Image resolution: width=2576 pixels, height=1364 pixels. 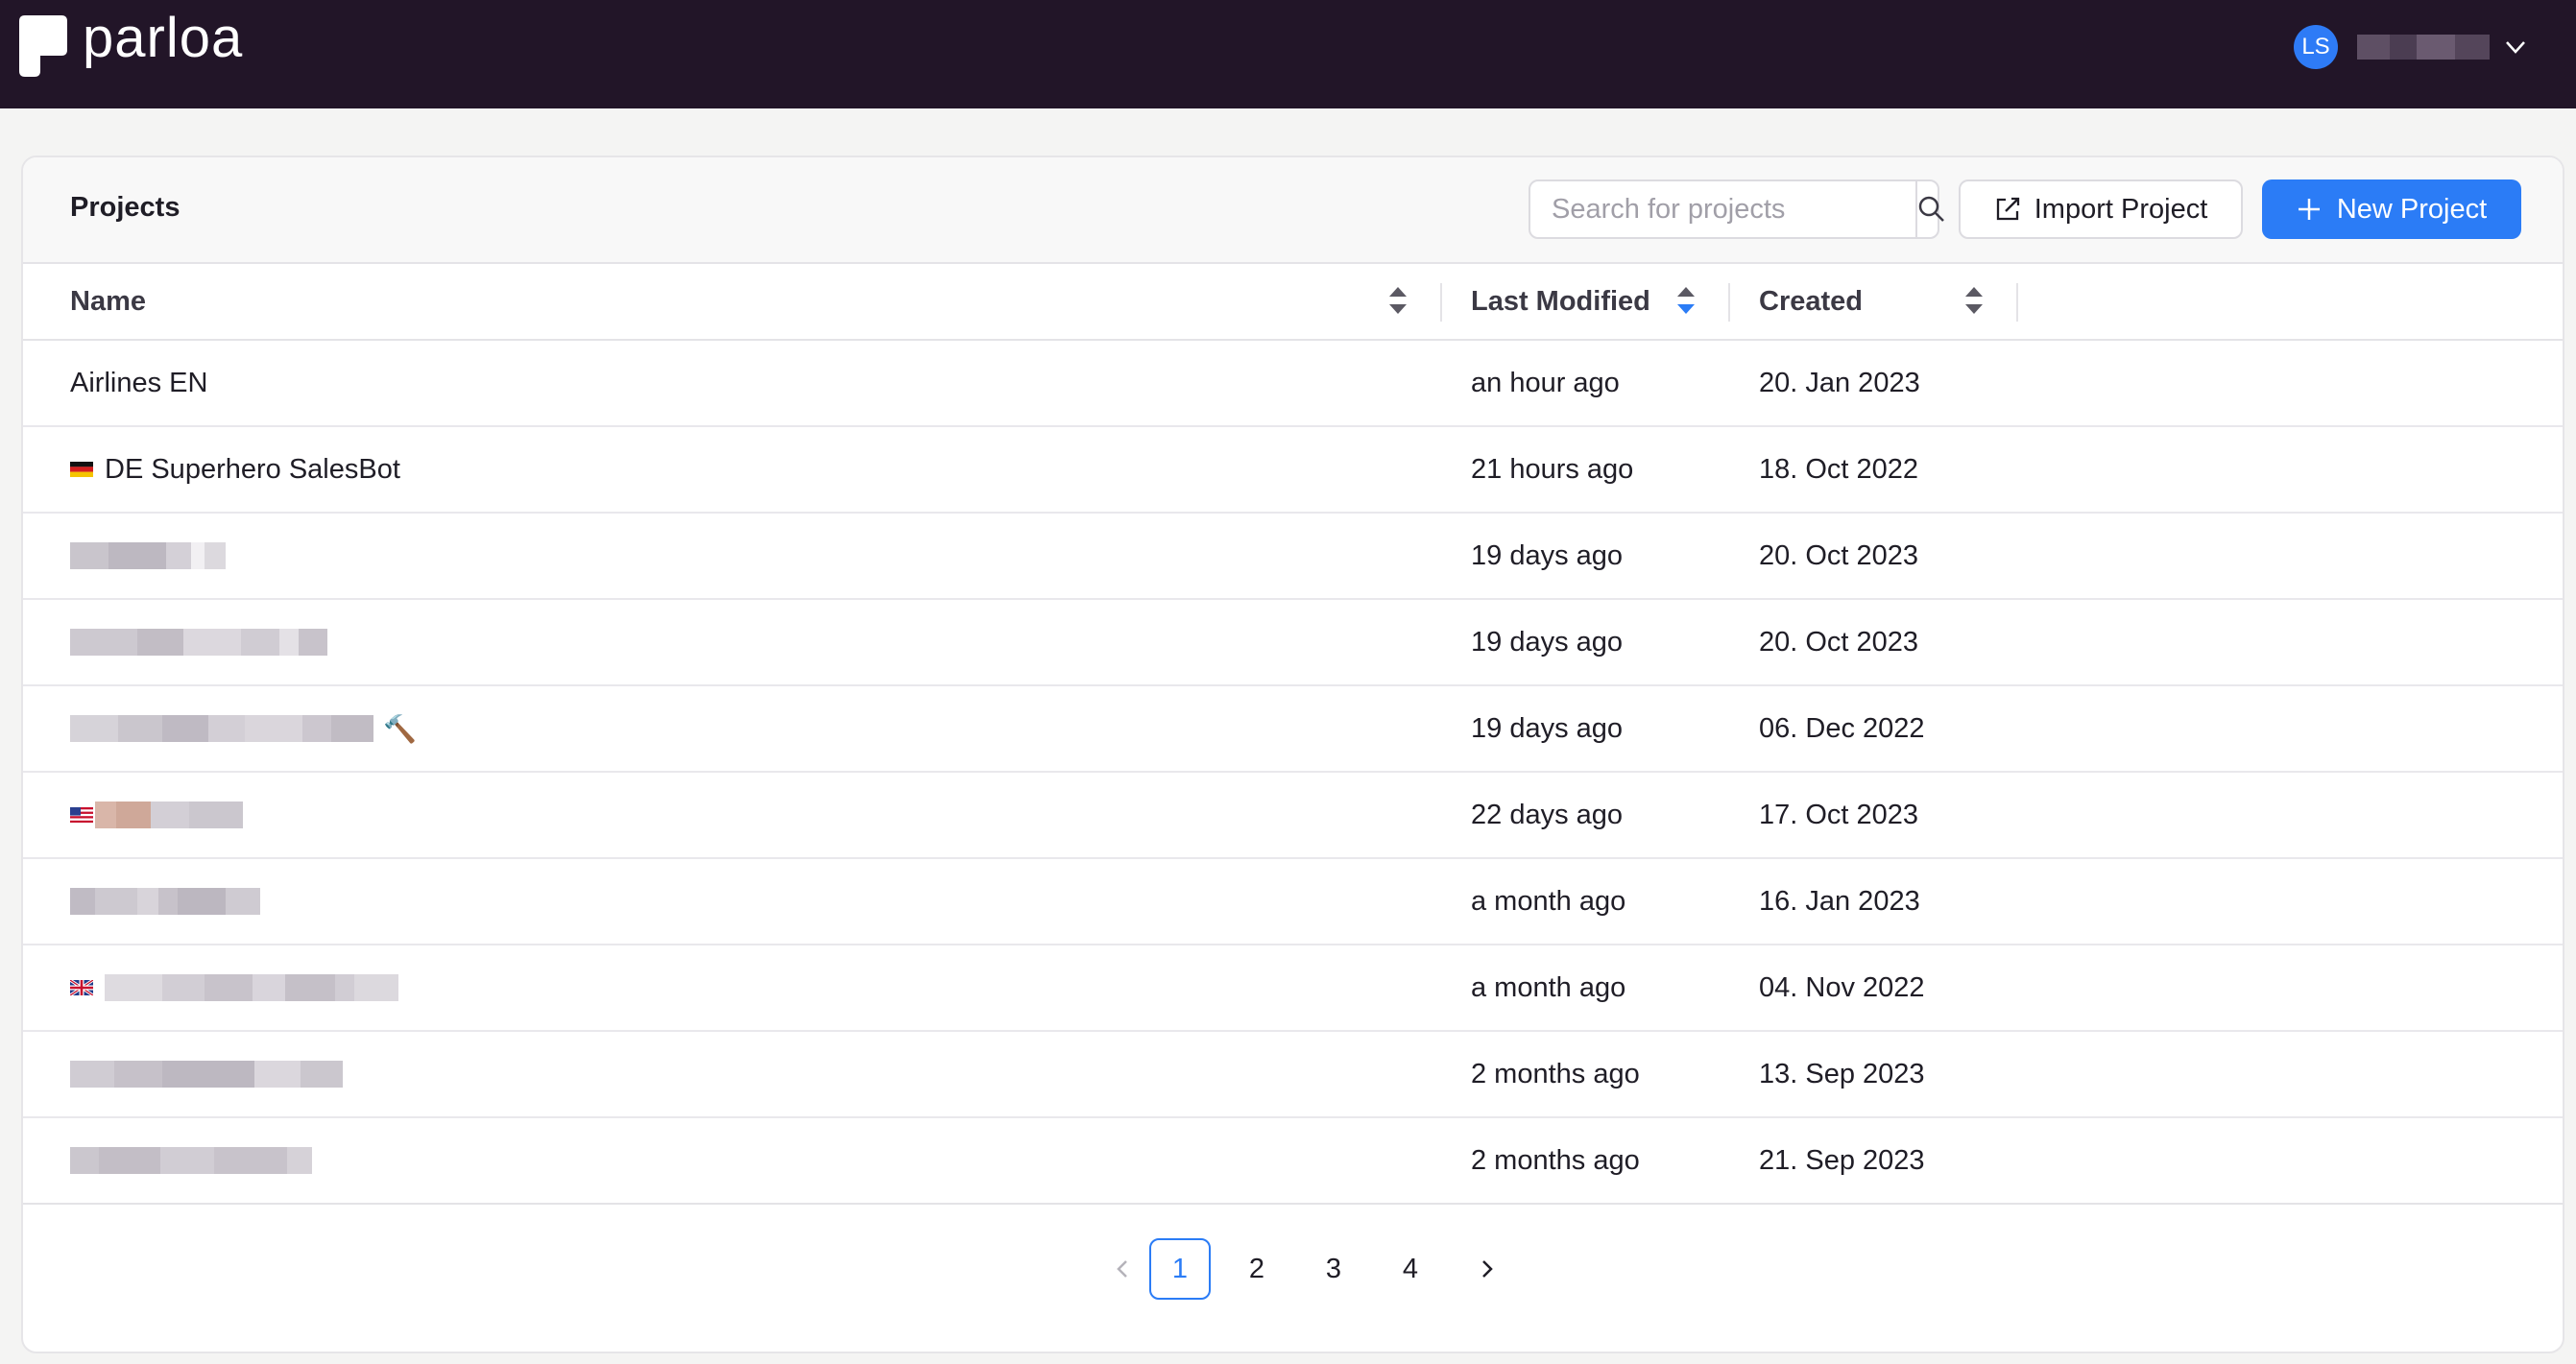 I want to click on table-row: 🔨 19 days ago 06. Dec 2022, so click(x=1293, y=729).